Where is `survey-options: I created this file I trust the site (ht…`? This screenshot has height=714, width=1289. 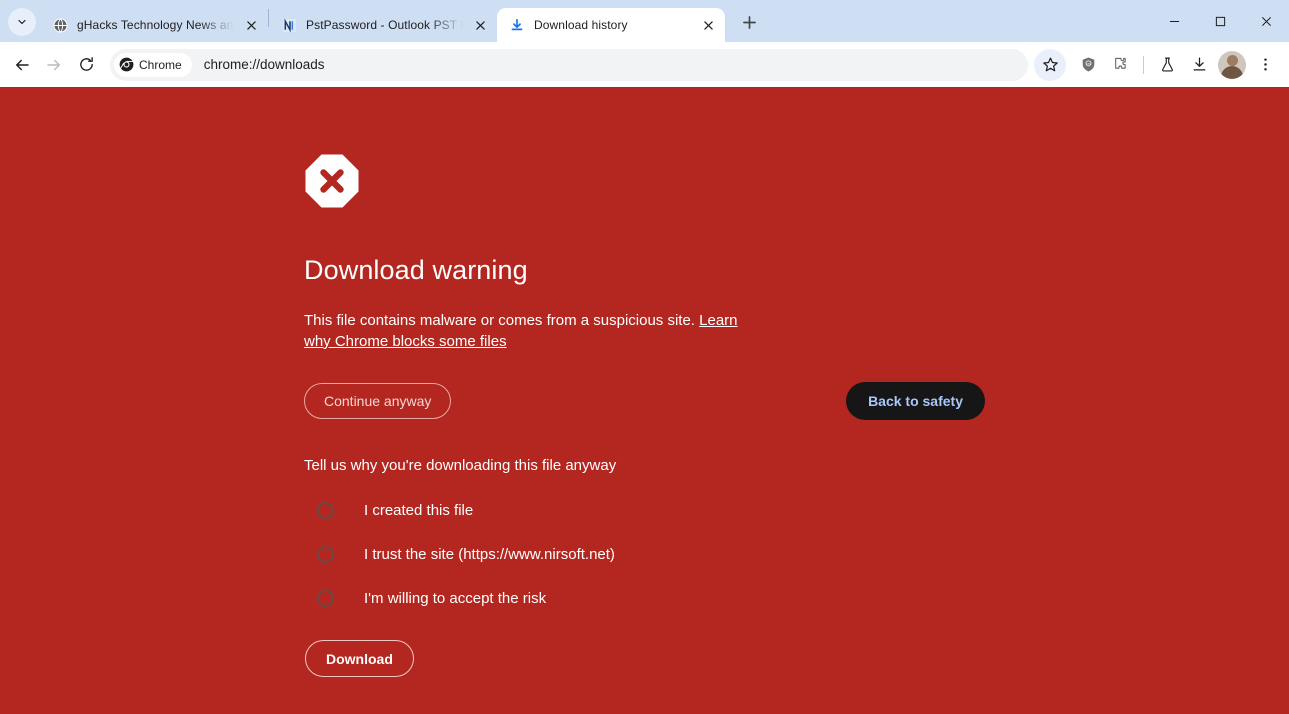
survey-options: I created this file I trust the site (ht… is located at coordinates (532, 554).